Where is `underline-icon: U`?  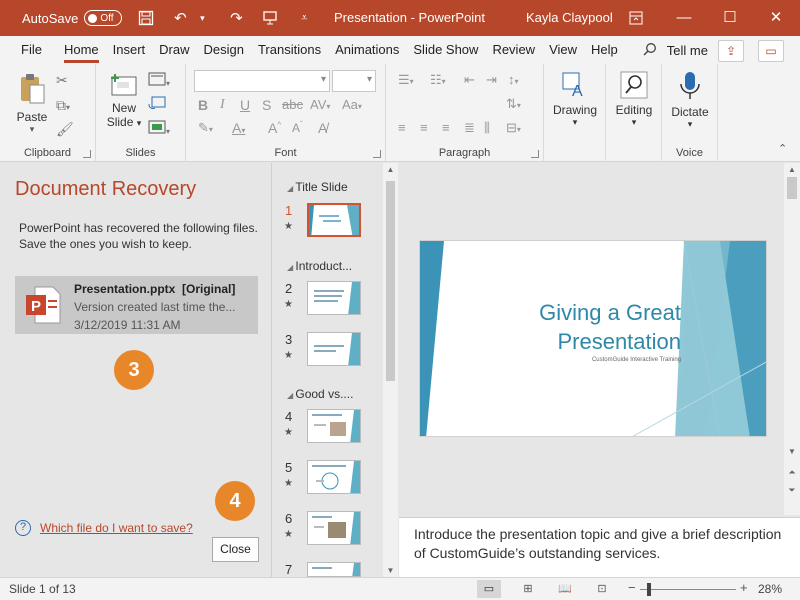 underline-icon: U is located at coordinates (245, 105).